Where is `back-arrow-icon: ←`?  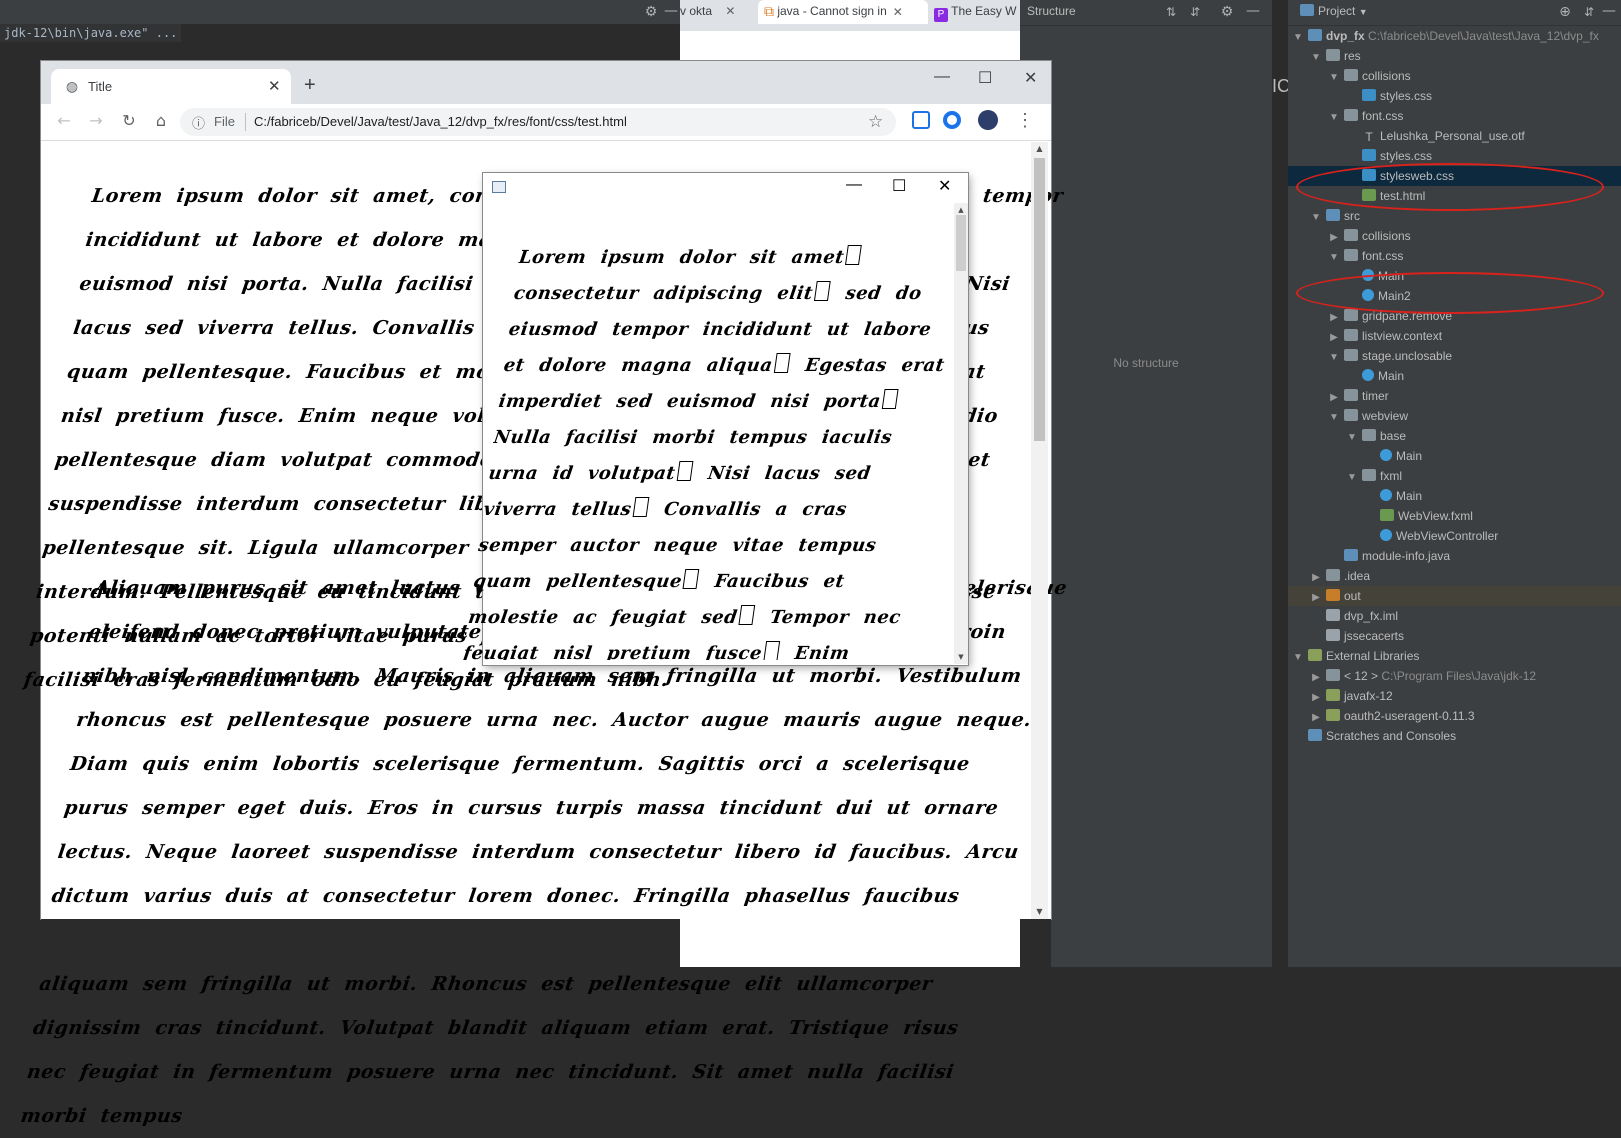
back-arrow-icon: ← is located at coordinates (64, 121).